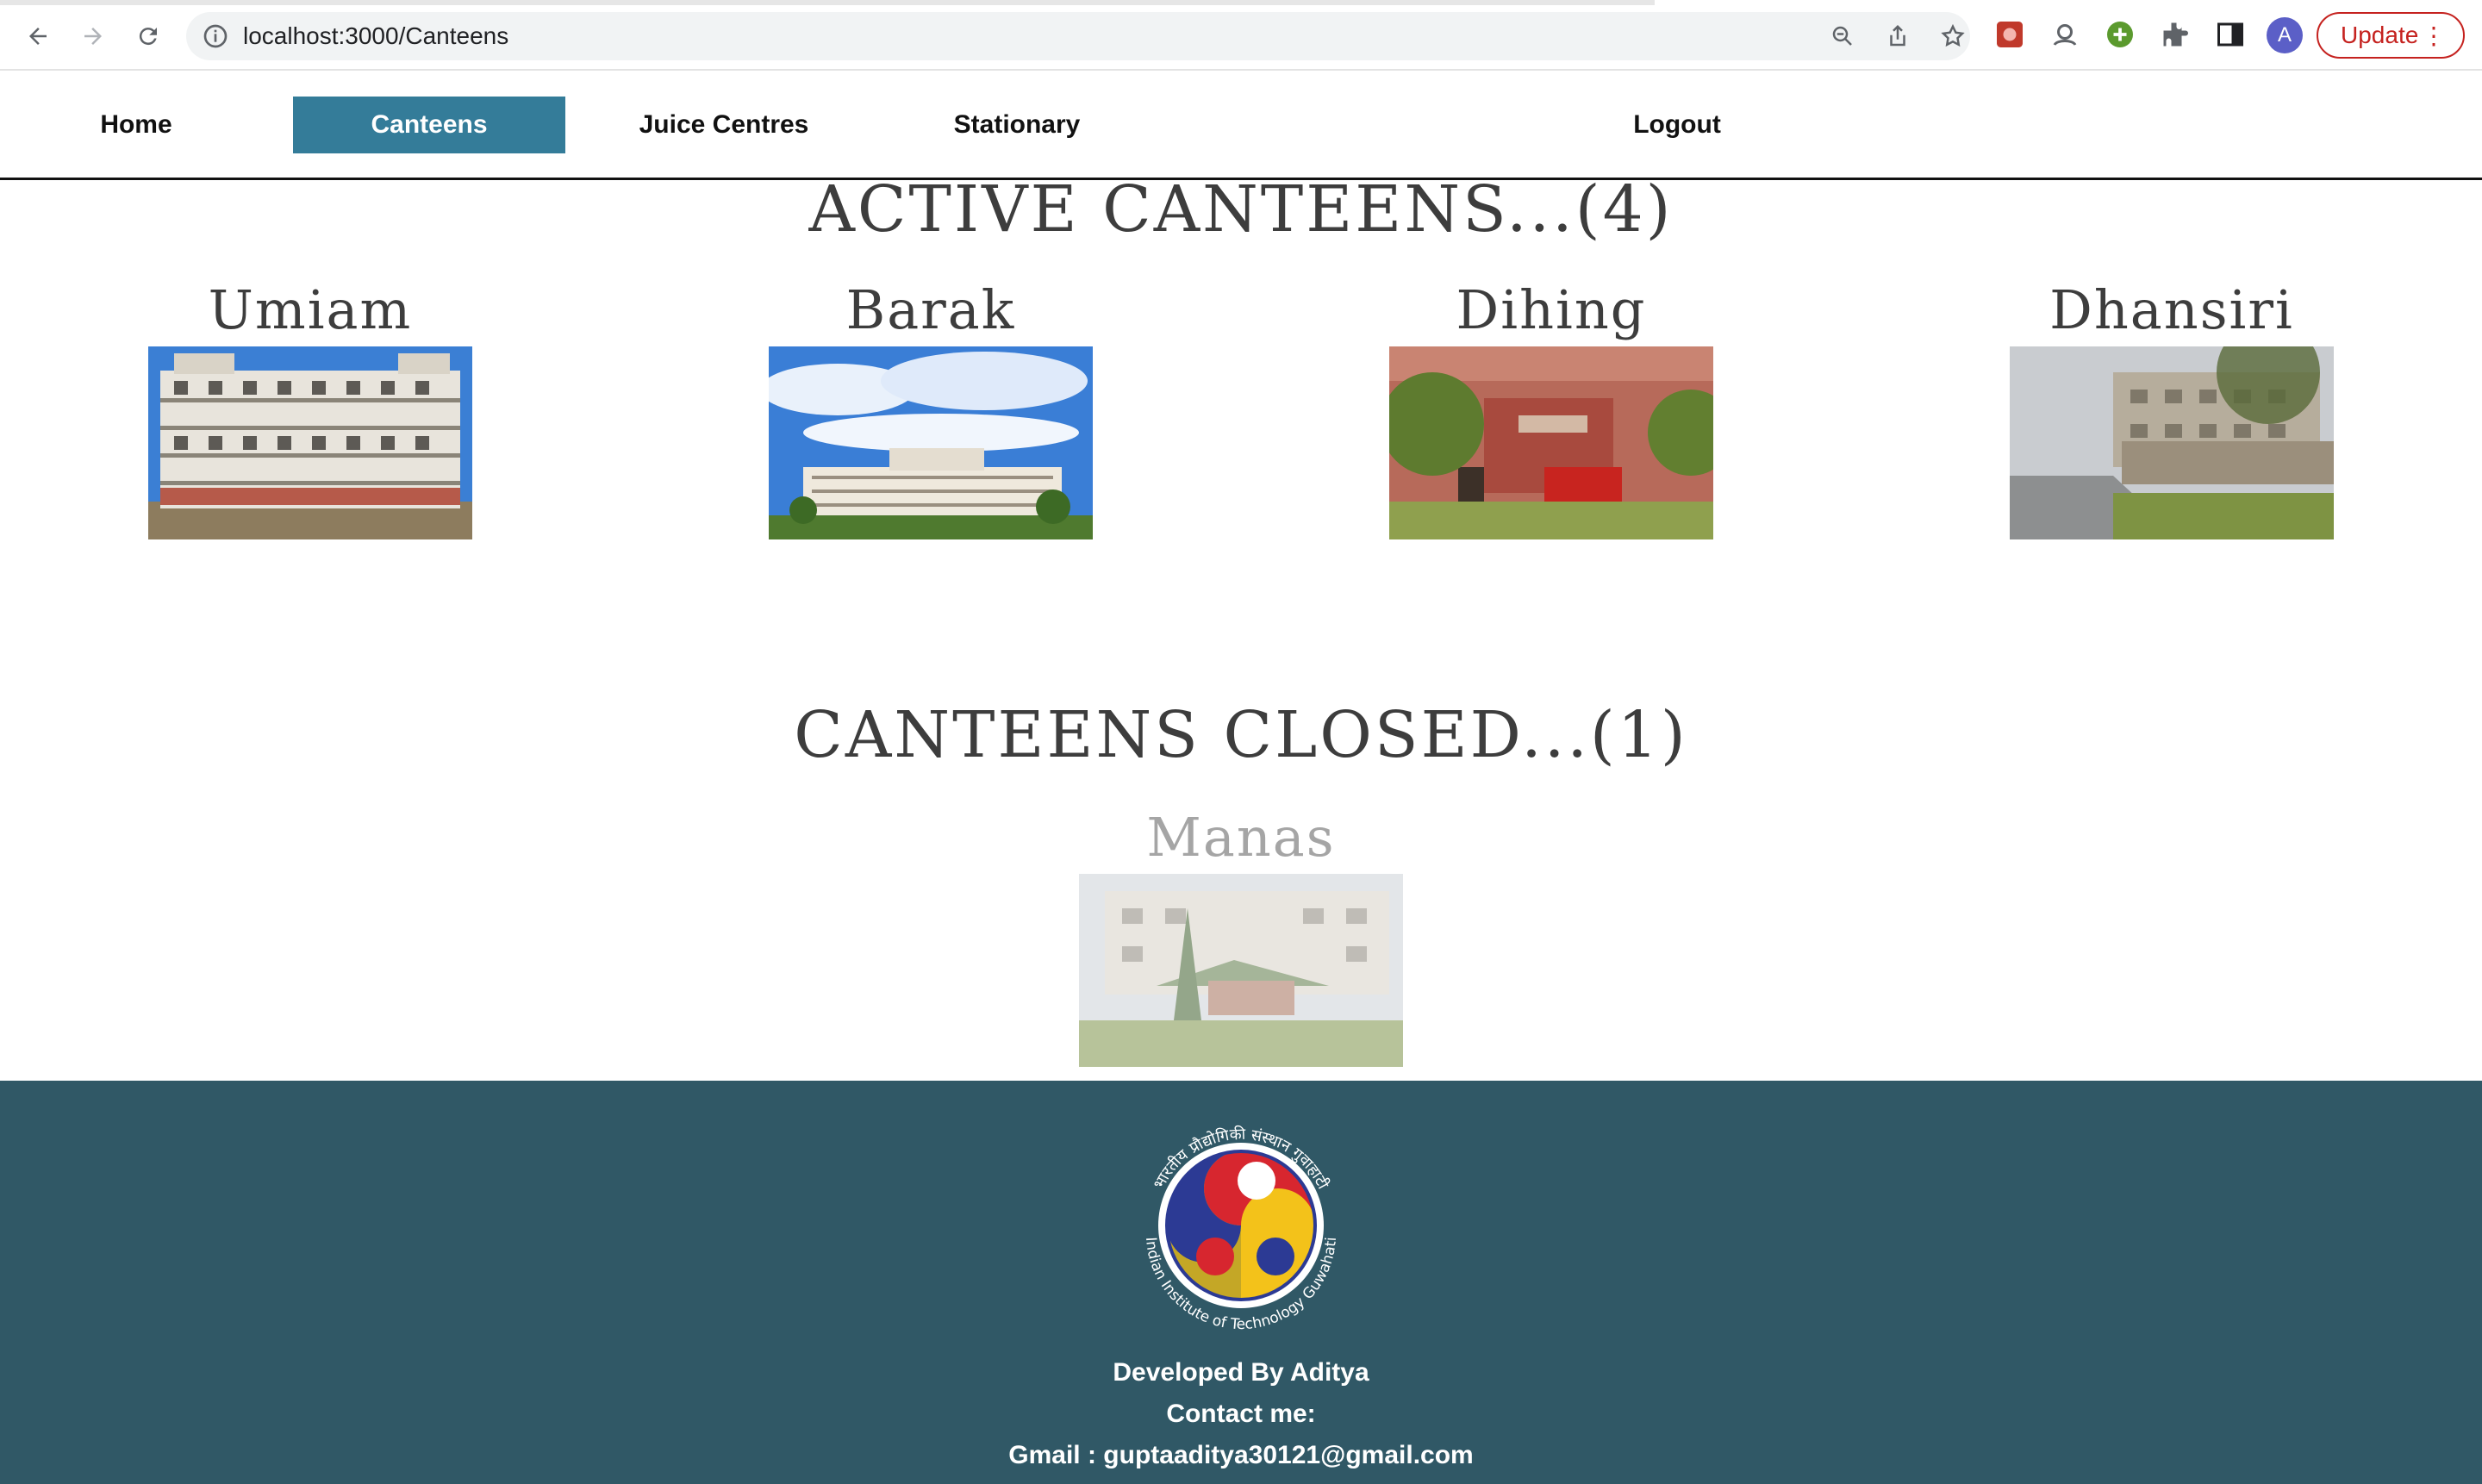  I want to click on back-arrow-icon, so click(38, 36).